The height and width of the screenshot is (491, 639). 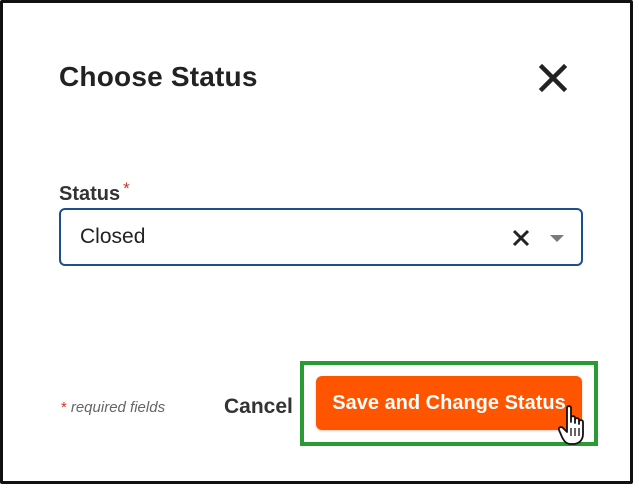 What do you see at coordinates (258, 407) in the screenshot?
I see `cancel-button: Cancel` at bounding box center [258, 407].